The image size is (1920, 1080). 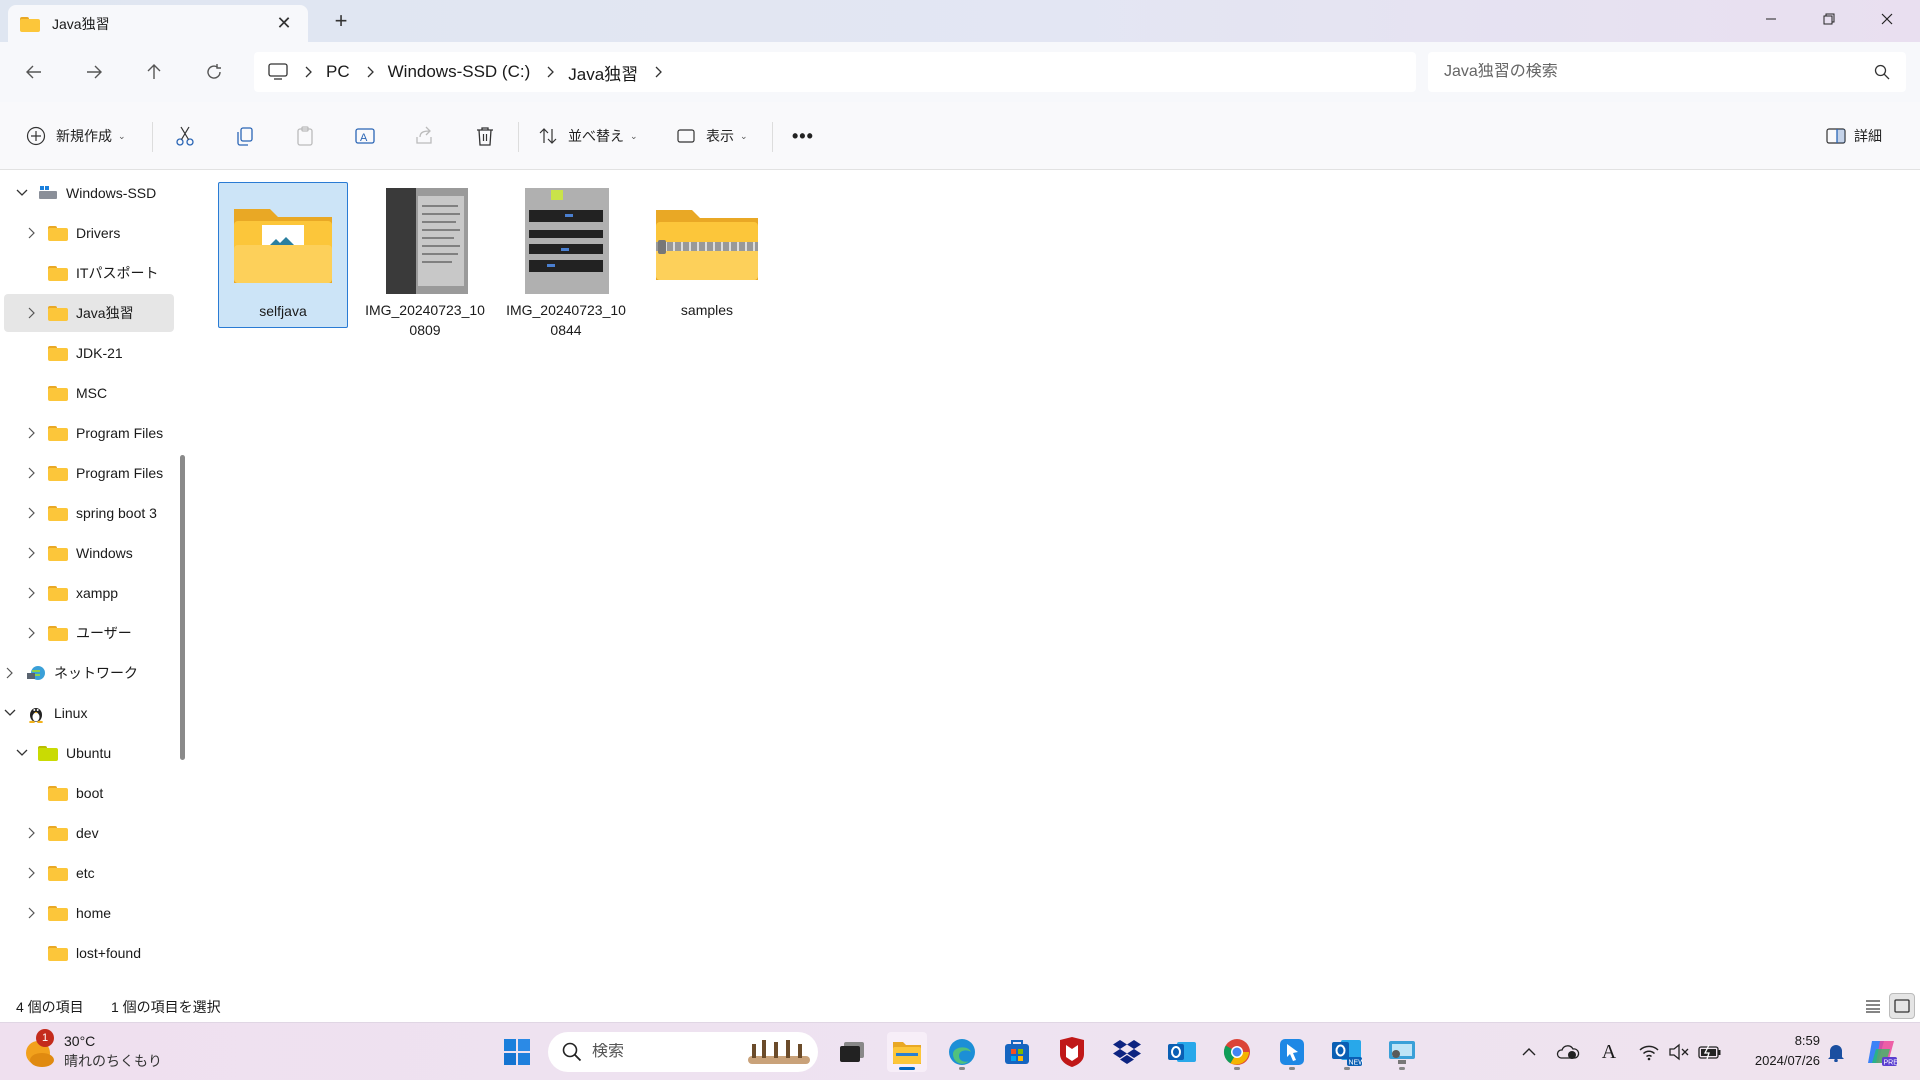 What do you see at coordinates (1679, 1052) in the screenshot?
I see `volume-tray-icon` at bounding box center [1679, 1052].